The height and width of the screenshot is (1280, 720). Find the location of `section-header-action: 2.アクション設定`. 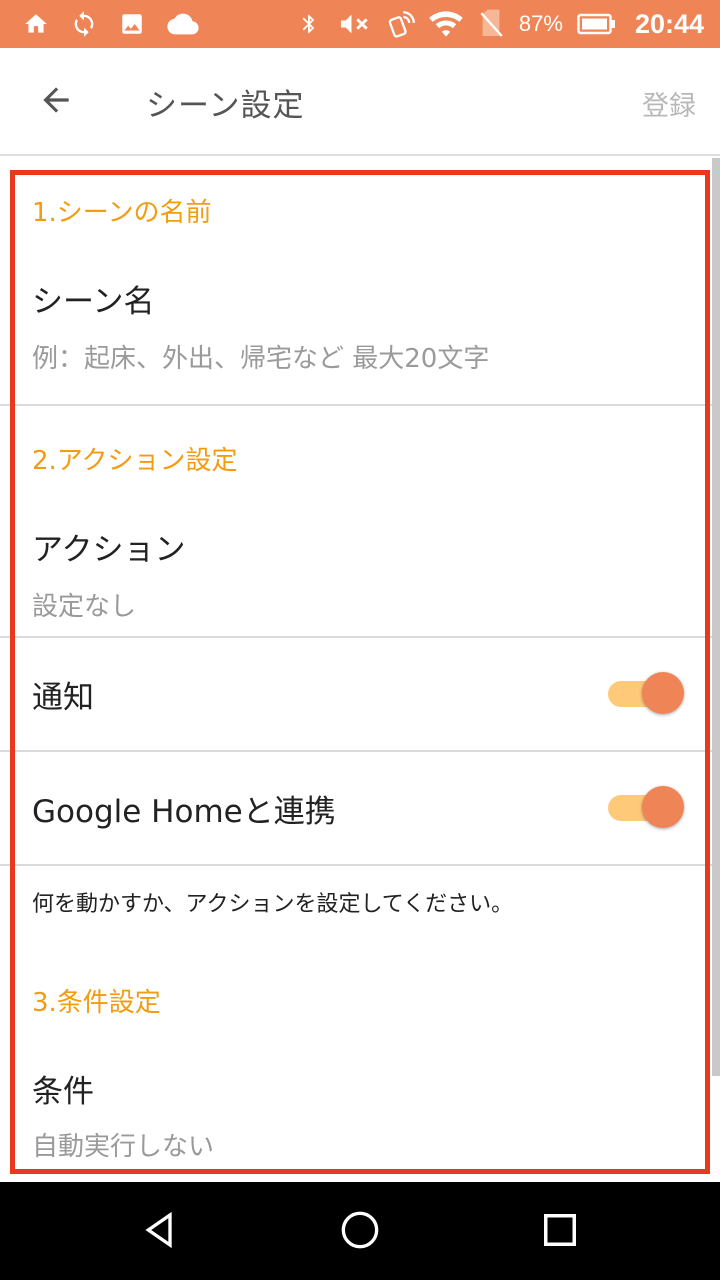

section-header-action: 2.アクション設定 is located at coordinates (135, 461).